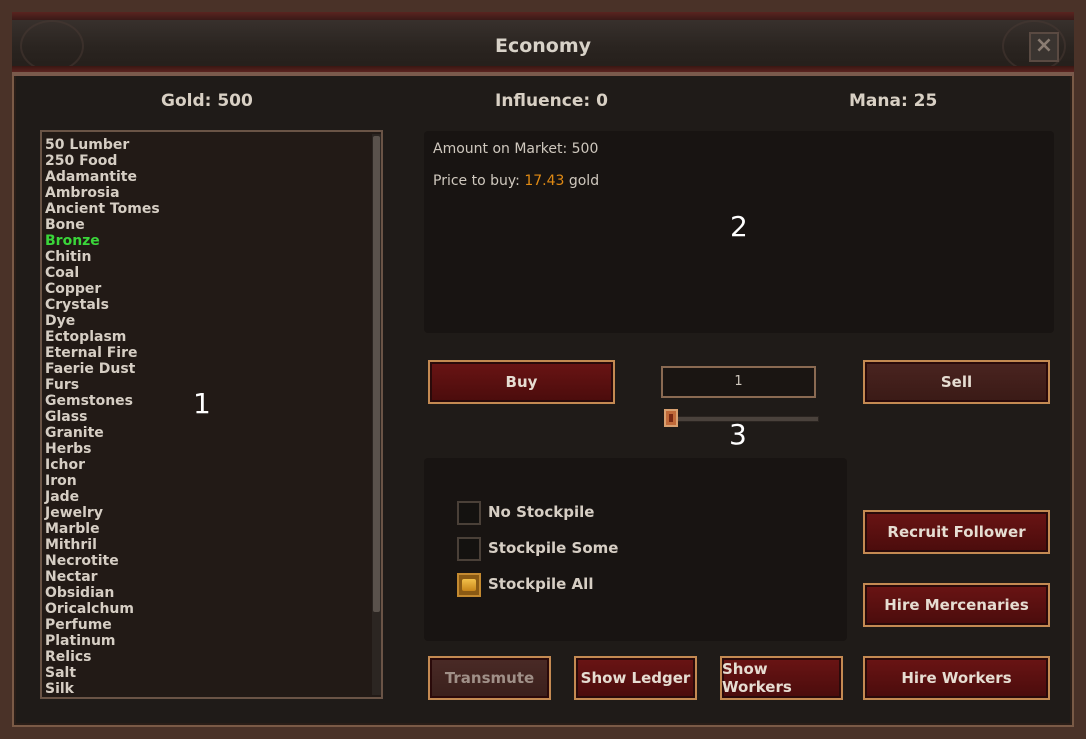 Image resolution: width=1086 pixels, height=739 pixels. What do you see at coordinates (544, 181) in the screenshot?
I see `price-value: 17.43` at bounding box center [544, 181].